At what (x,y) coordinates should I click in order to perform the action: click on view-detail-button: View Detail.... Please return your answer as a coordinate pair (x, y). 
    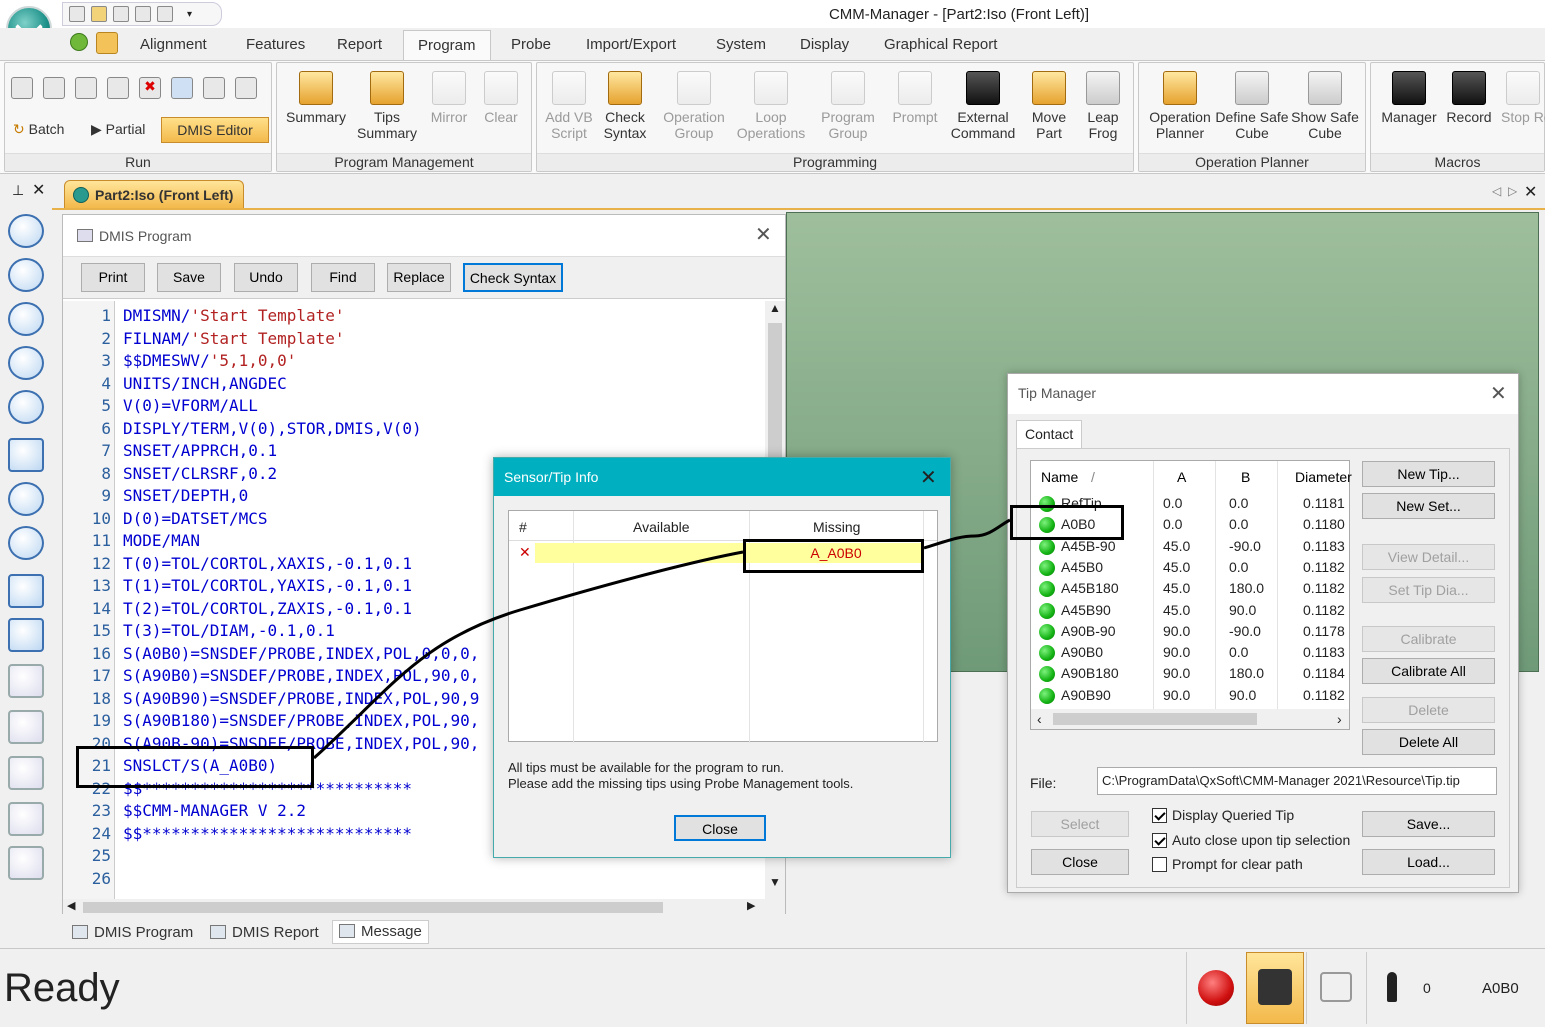
    Looking at the image, I should click on (1428, 557).